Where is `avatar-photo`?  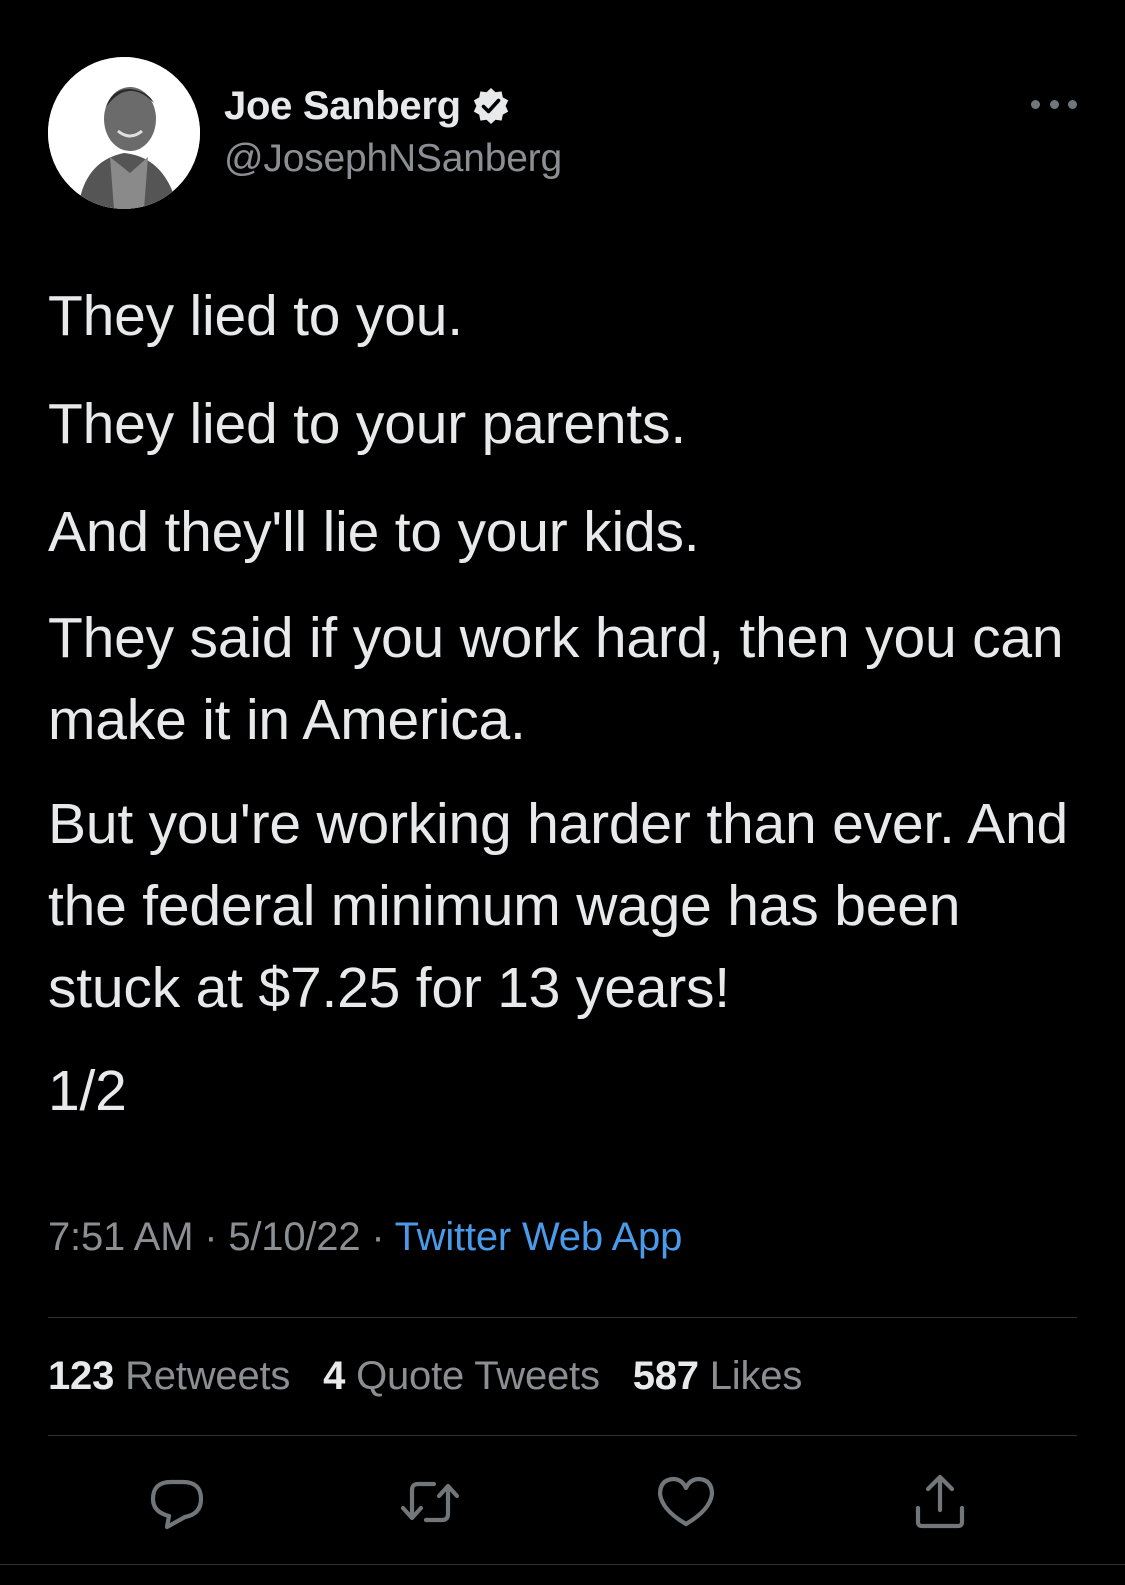
avatar-photo is located at coordinates (124, 133).